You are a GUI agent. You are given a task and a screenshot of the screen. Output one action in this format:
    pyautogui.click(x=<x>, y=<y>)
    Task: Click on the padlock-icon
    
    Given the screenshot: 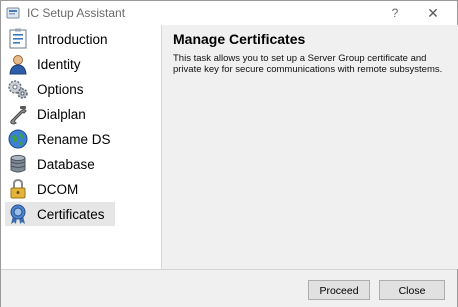 What is the action you would take?
    pyautogui.click(x=18, y=189)
    